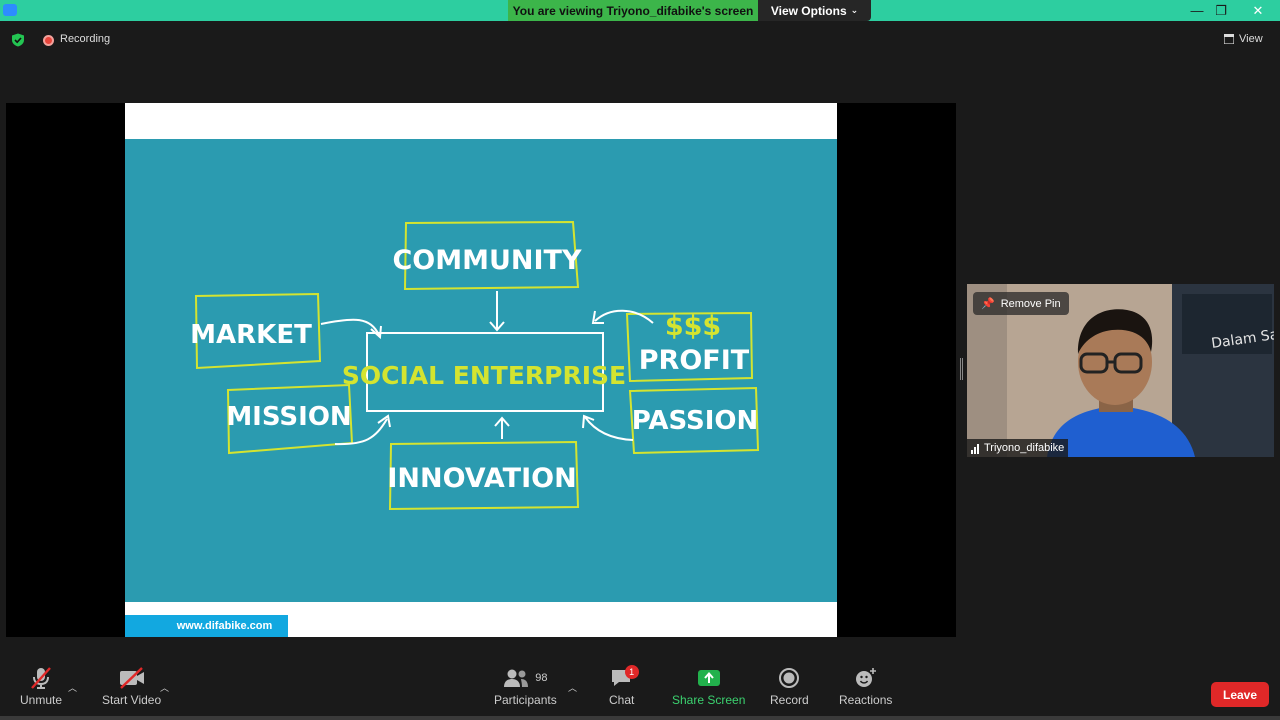 This screenshot has width=1280, height=720. Describe the element at coordinates (640, 718) in the screenshot. I see `window-bottom-edge` at that location.